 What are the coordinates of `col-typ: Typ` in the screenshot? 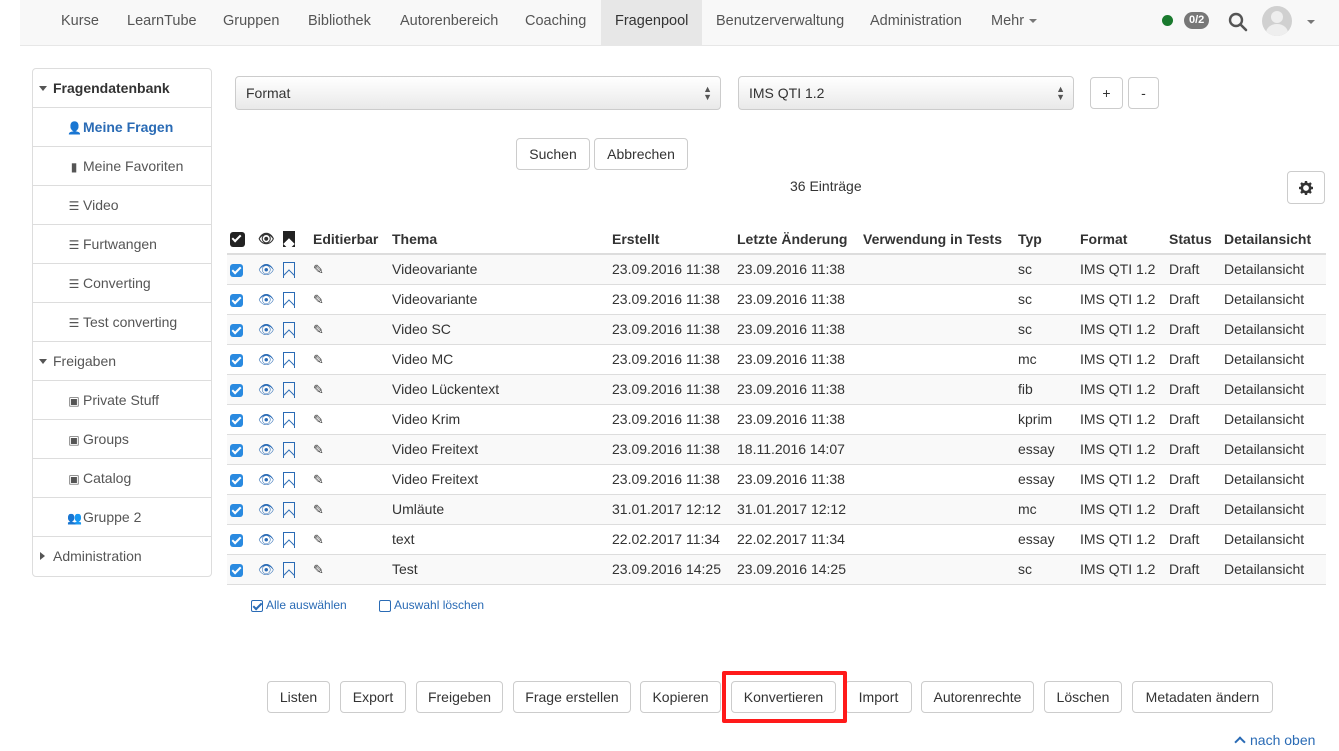 It's located at (1046, 240).